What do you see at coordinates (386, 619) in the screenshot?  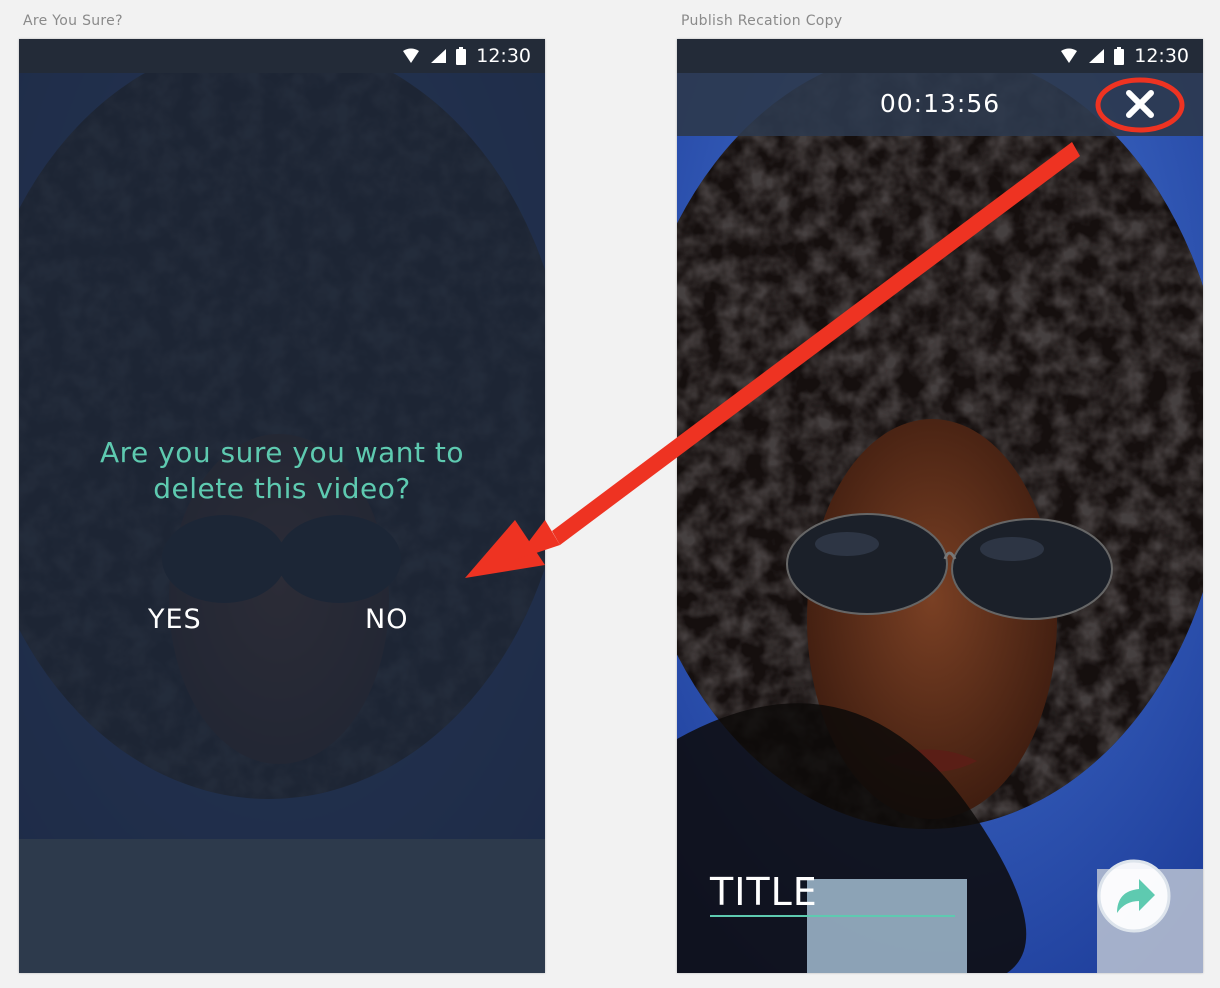 I see `no-button: NO` at bounding box center [386, 619].